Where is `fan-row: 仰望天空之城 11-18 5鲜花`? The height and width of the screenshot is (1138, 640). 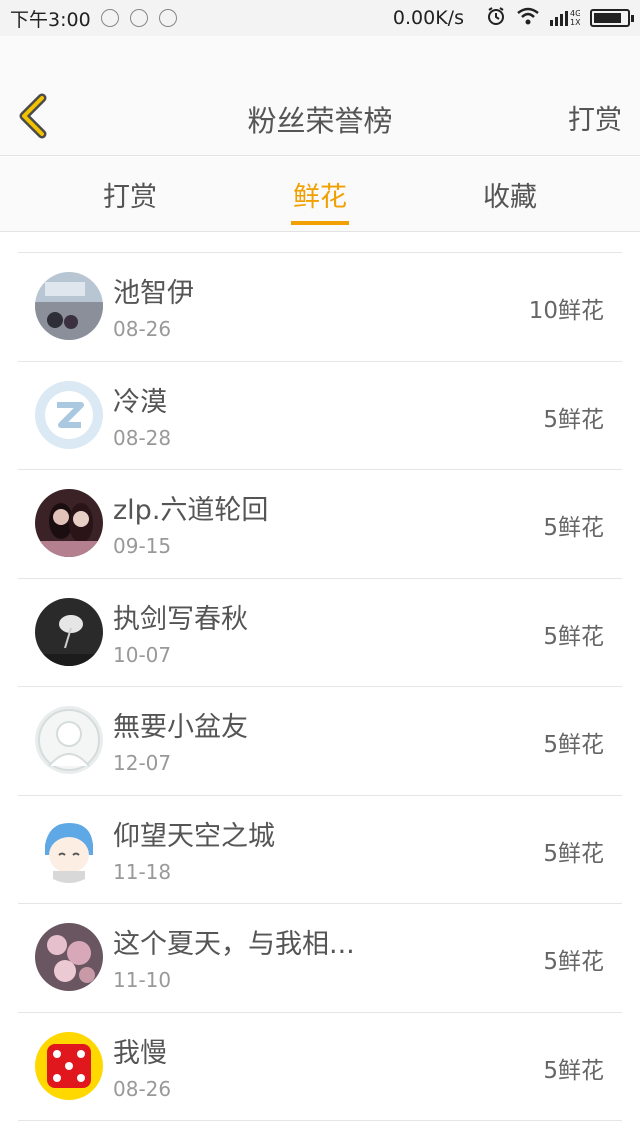
fan-row: 仰望天空之城 11-18 5鲜花 is located at coordinates (320, 850).